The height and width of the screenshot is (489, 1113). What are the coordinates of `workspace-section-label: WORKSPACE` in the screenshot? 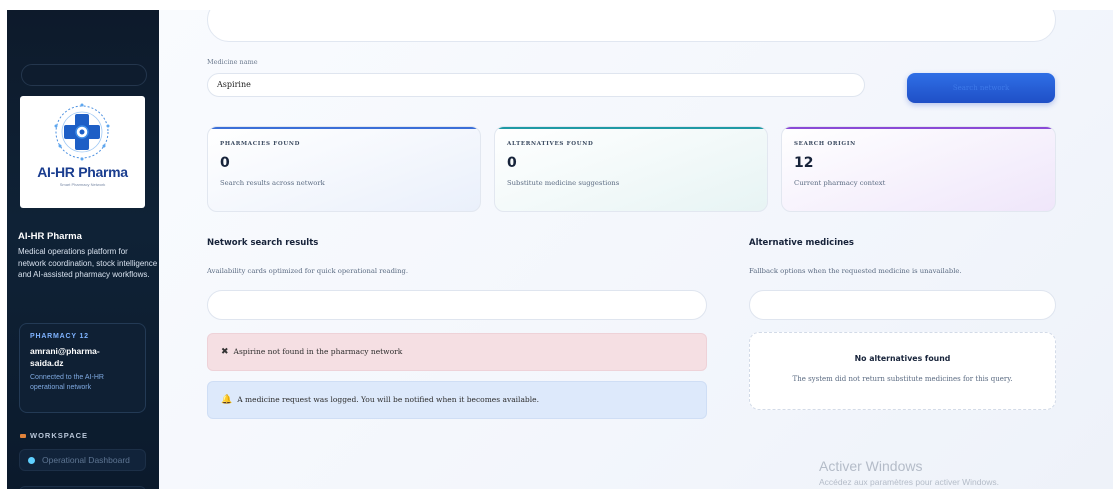 It's located at (54, 435).